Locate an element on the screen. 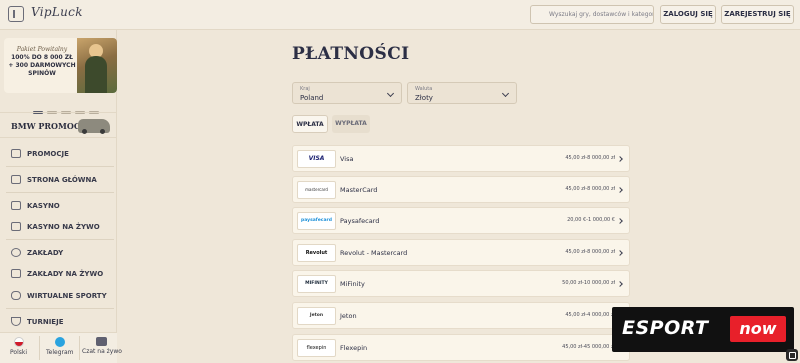 This screenshot has width=800, height=363. sidebar-item-bets: ZAKŁADY is located at coordinates (58, 253).